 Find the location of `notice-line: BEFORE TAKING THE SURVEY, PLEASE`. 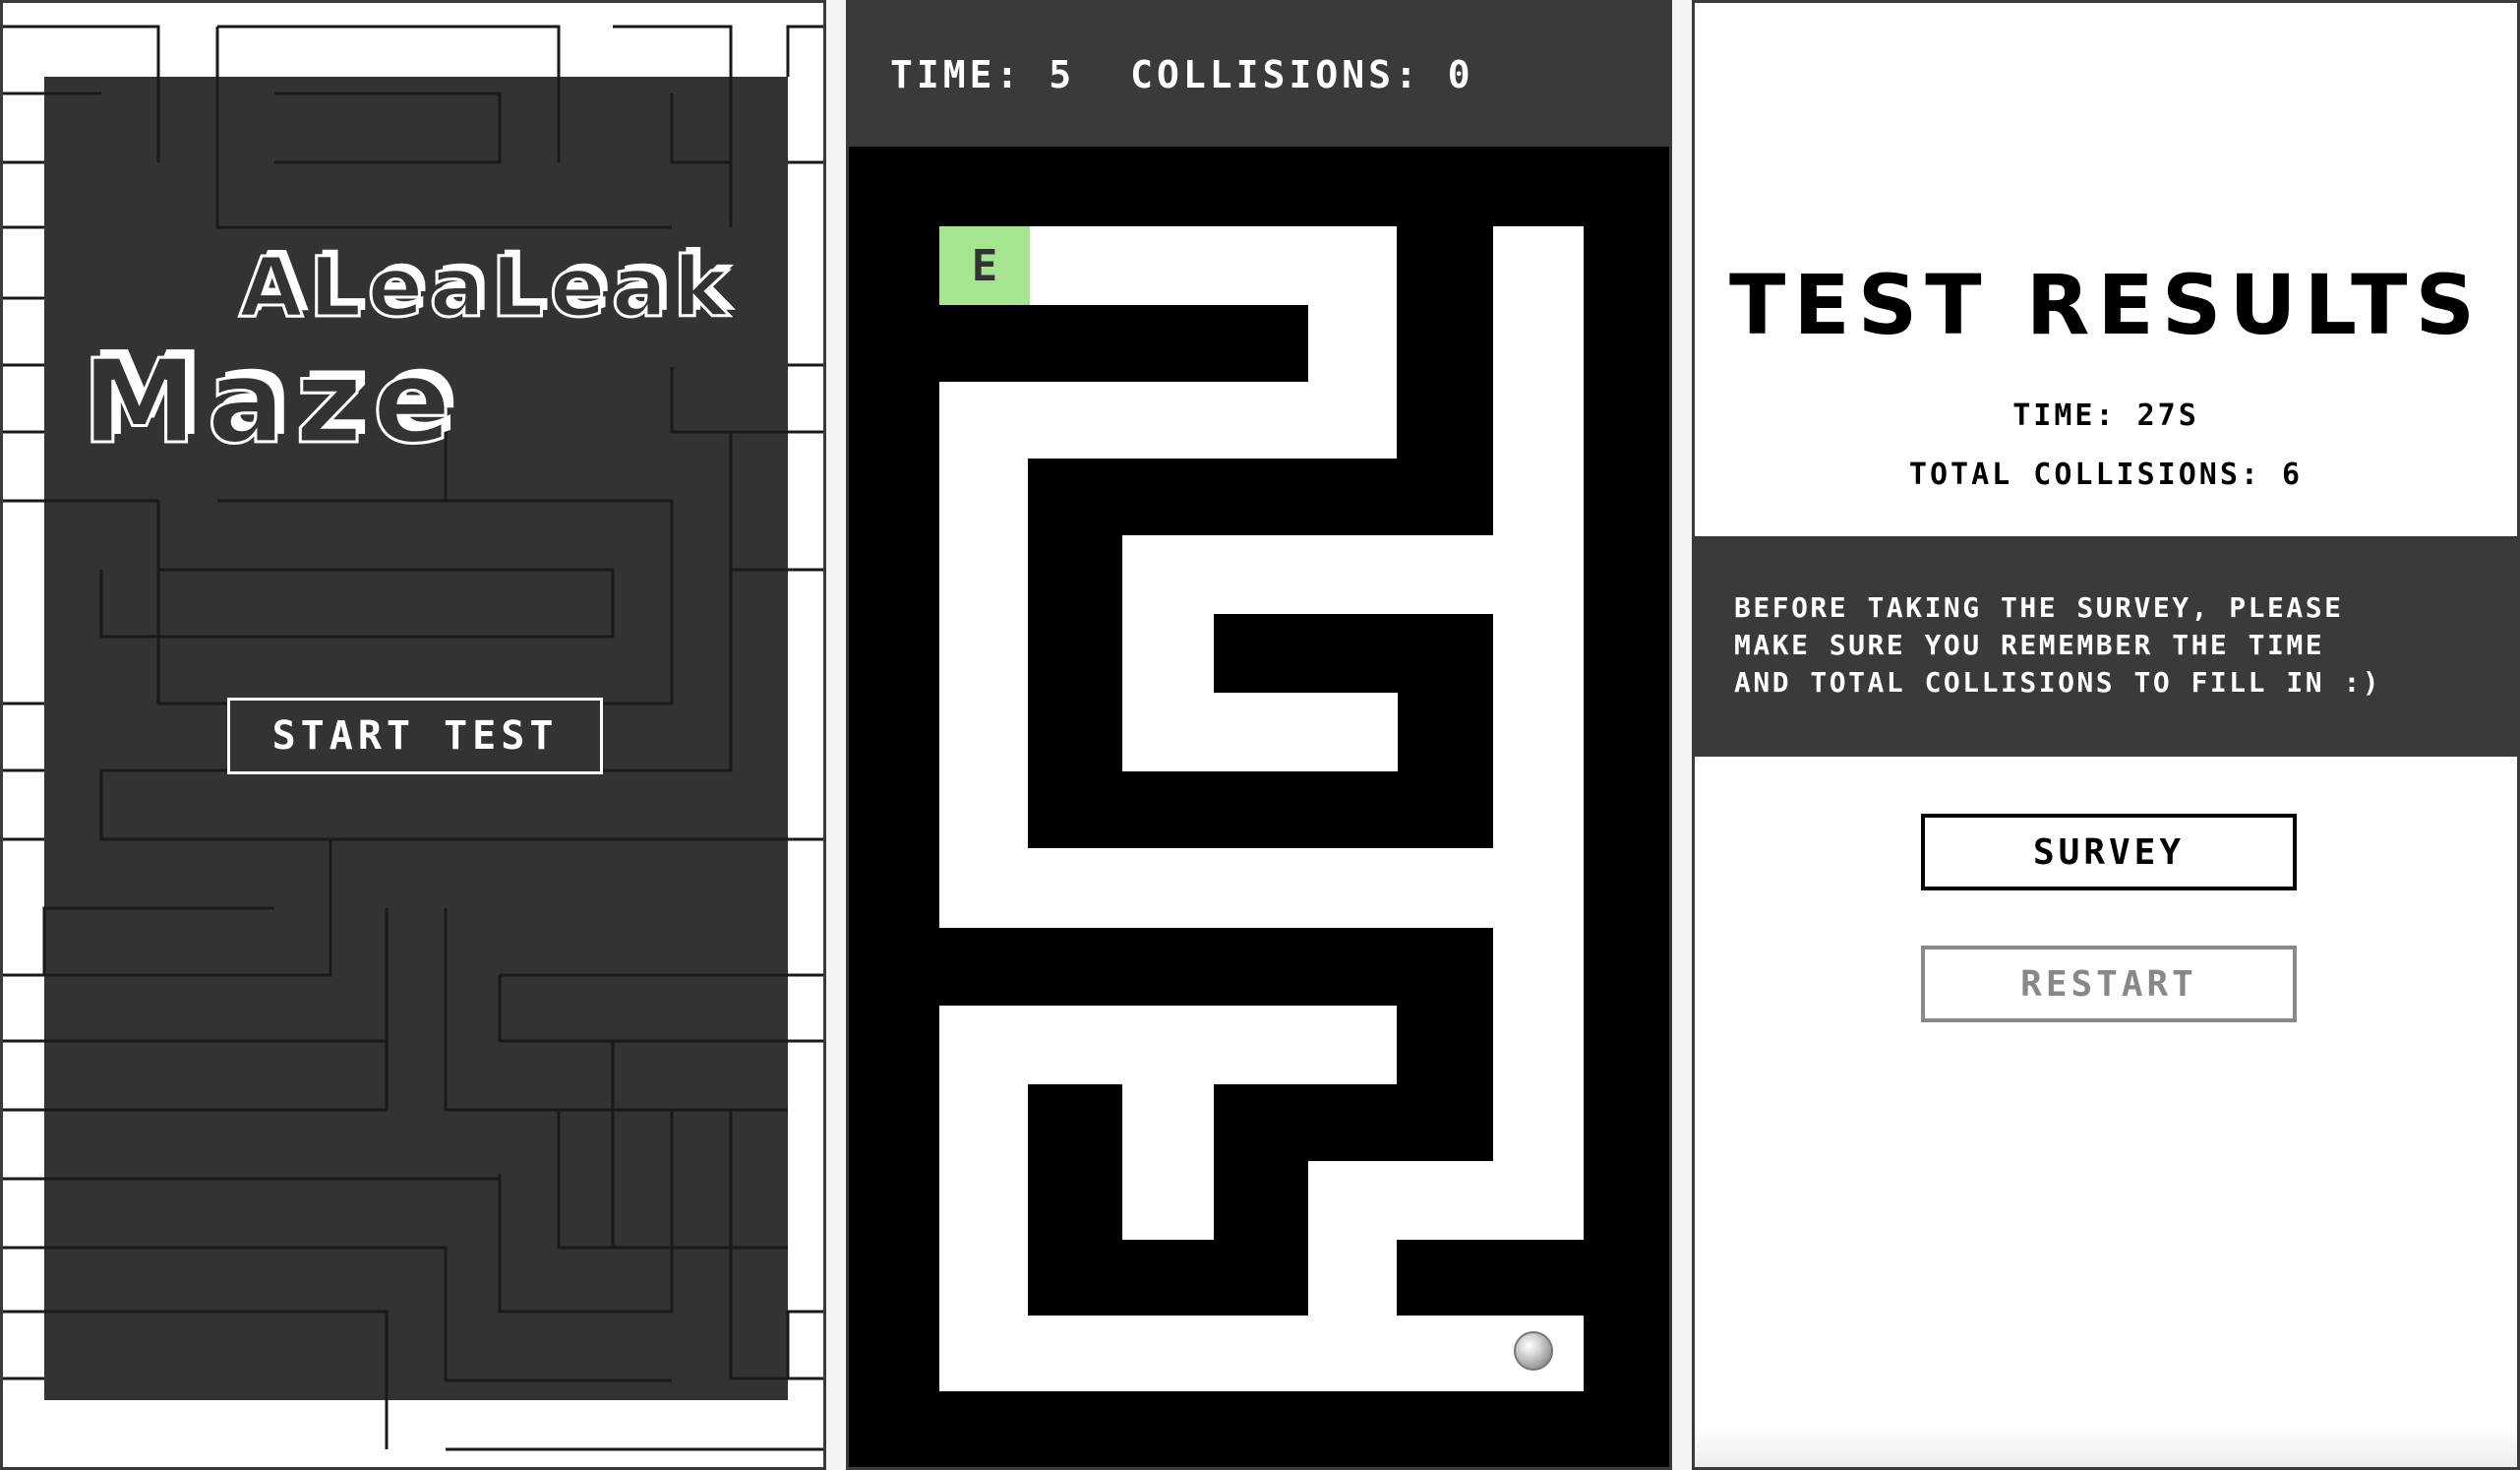

notice-line: BEFORE TAKING THE SURVEY, PLEASE is located at coordinates (2039, 607).